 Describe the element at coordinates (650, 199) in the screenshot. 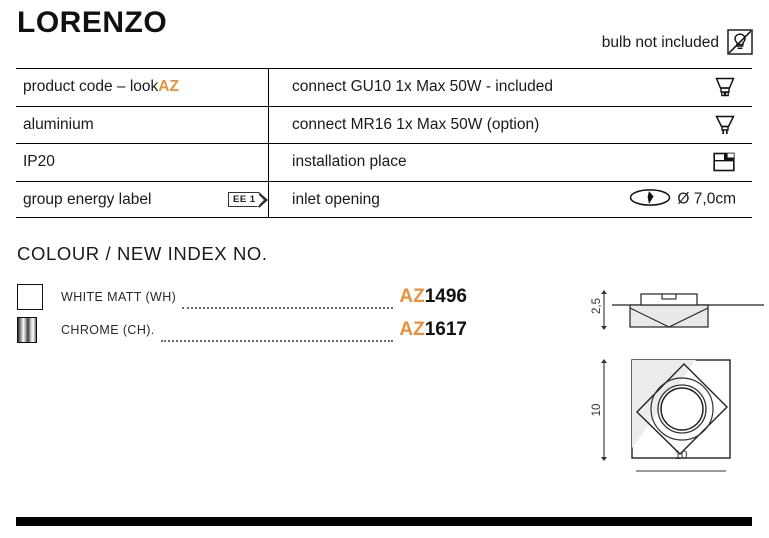

I see `inlet-opening-icon` at that location.